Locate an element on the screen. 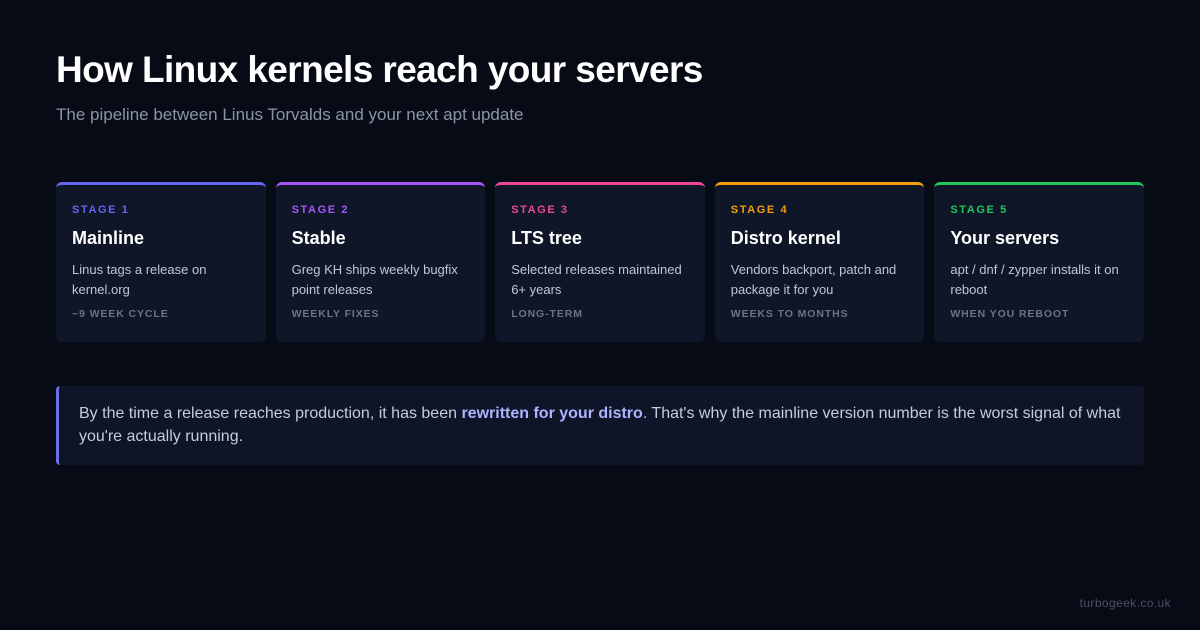 This screenshot has height=630, width=1200. stage-description: apt / dnf / zypper installs it on reboot is located at coordinates (1034, 279).